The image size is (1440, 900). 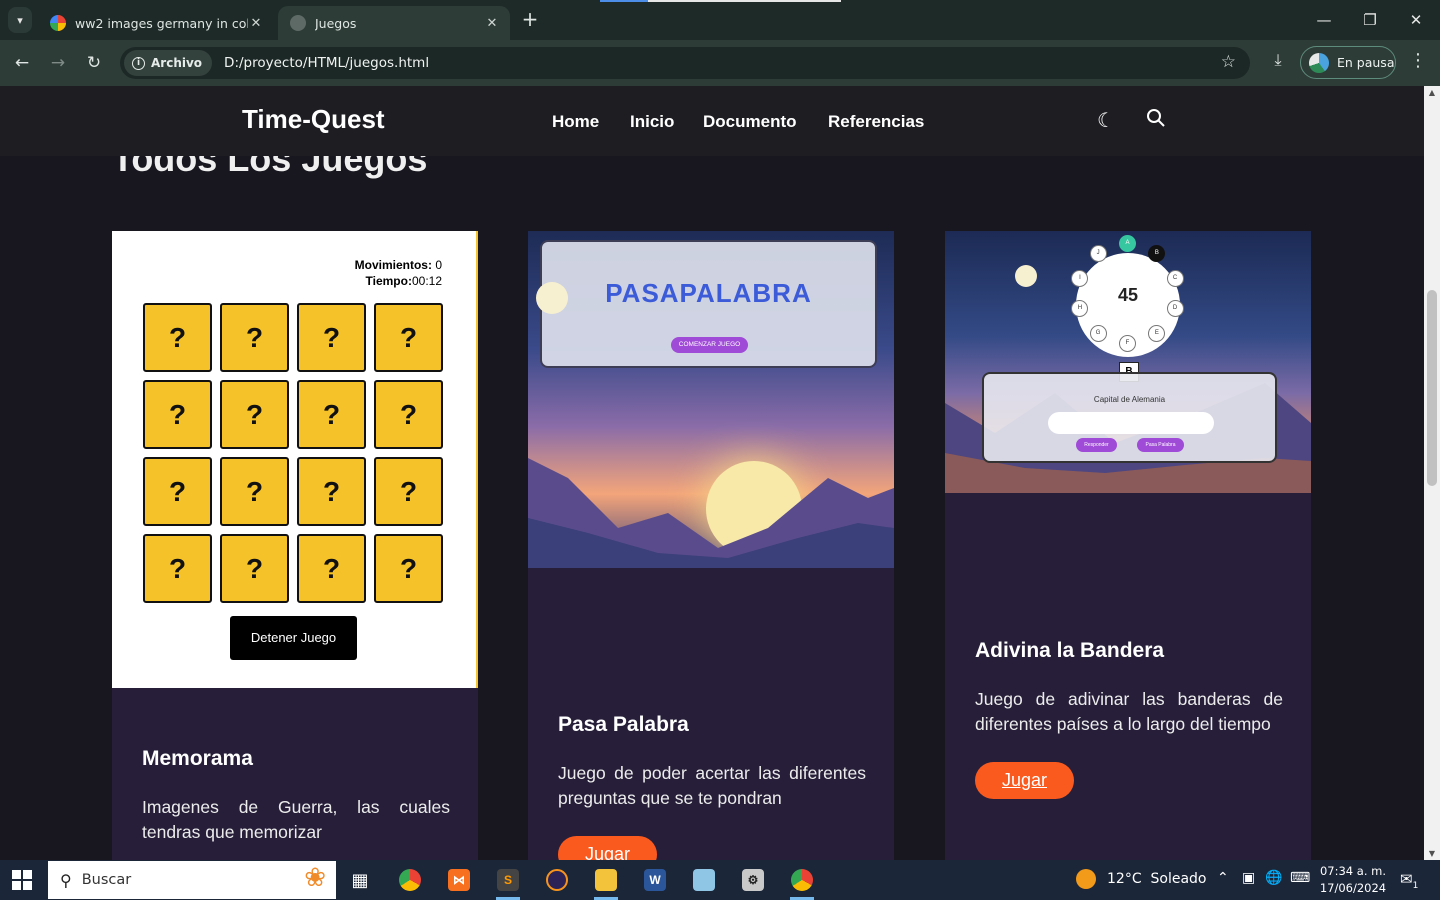 I want to click on tab-search-dropdown-icon: ▾, so click(x=20, y=20).